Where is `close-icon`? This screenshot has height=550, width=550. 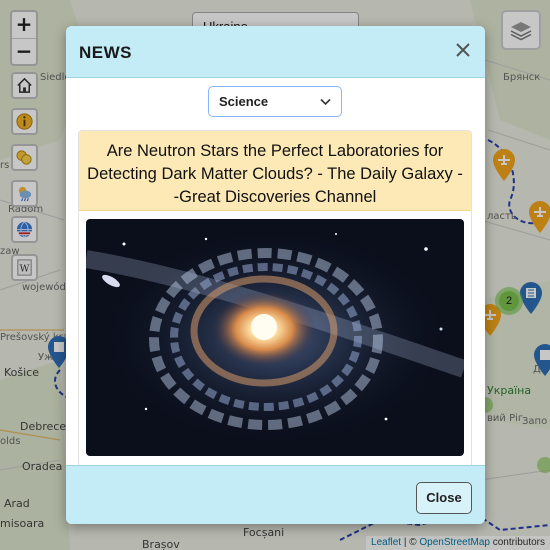
close-icon is located at coordinates (463, 50).